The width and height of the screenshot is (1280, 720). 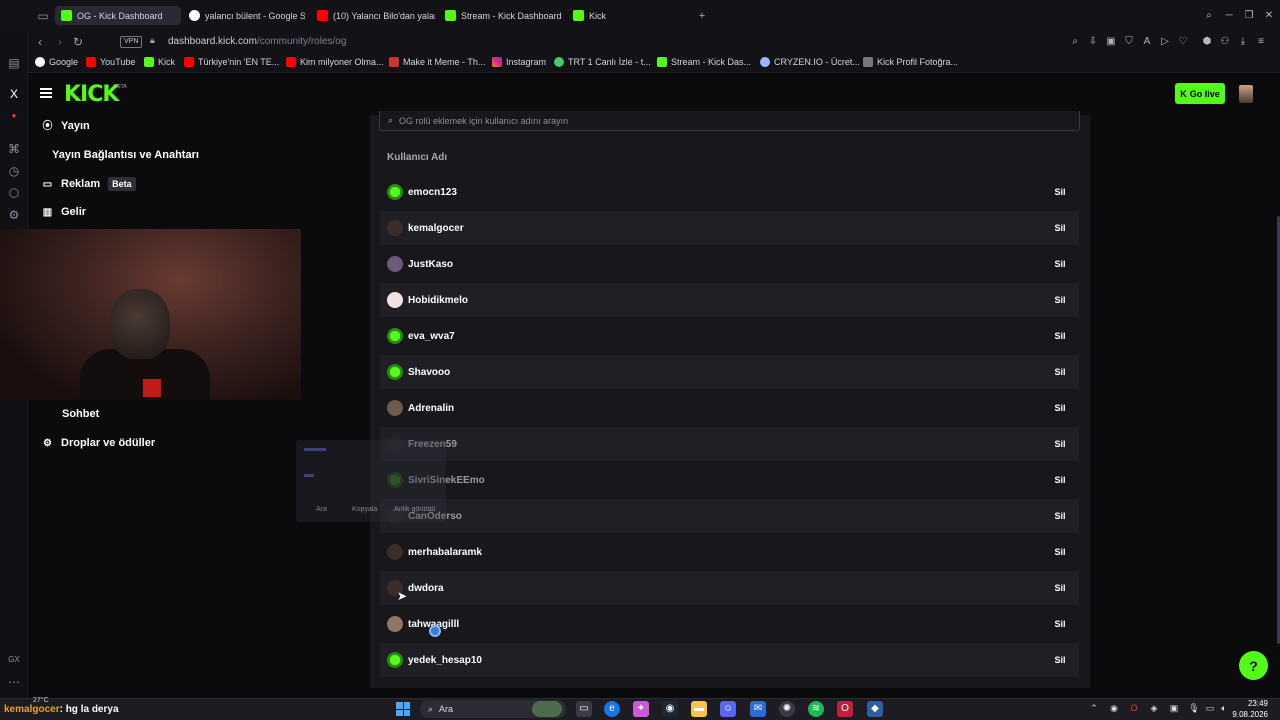 What do you see at coordinates (364, 509) in the screenshot?
I see `popup-kopyala: Kopyala` at bounding box center [364, 509].